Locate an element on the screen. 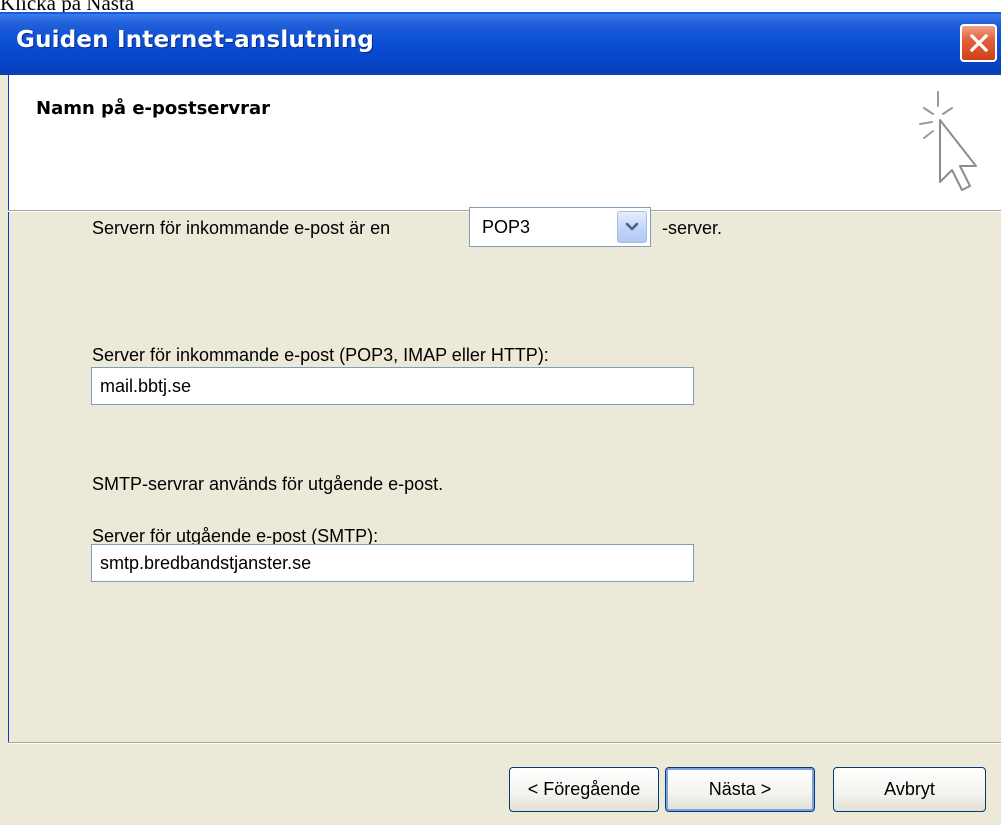 The image size is (1001, 825). server-type-label: Servern för inkommande e-post är en is located at coordinates (241, 228).